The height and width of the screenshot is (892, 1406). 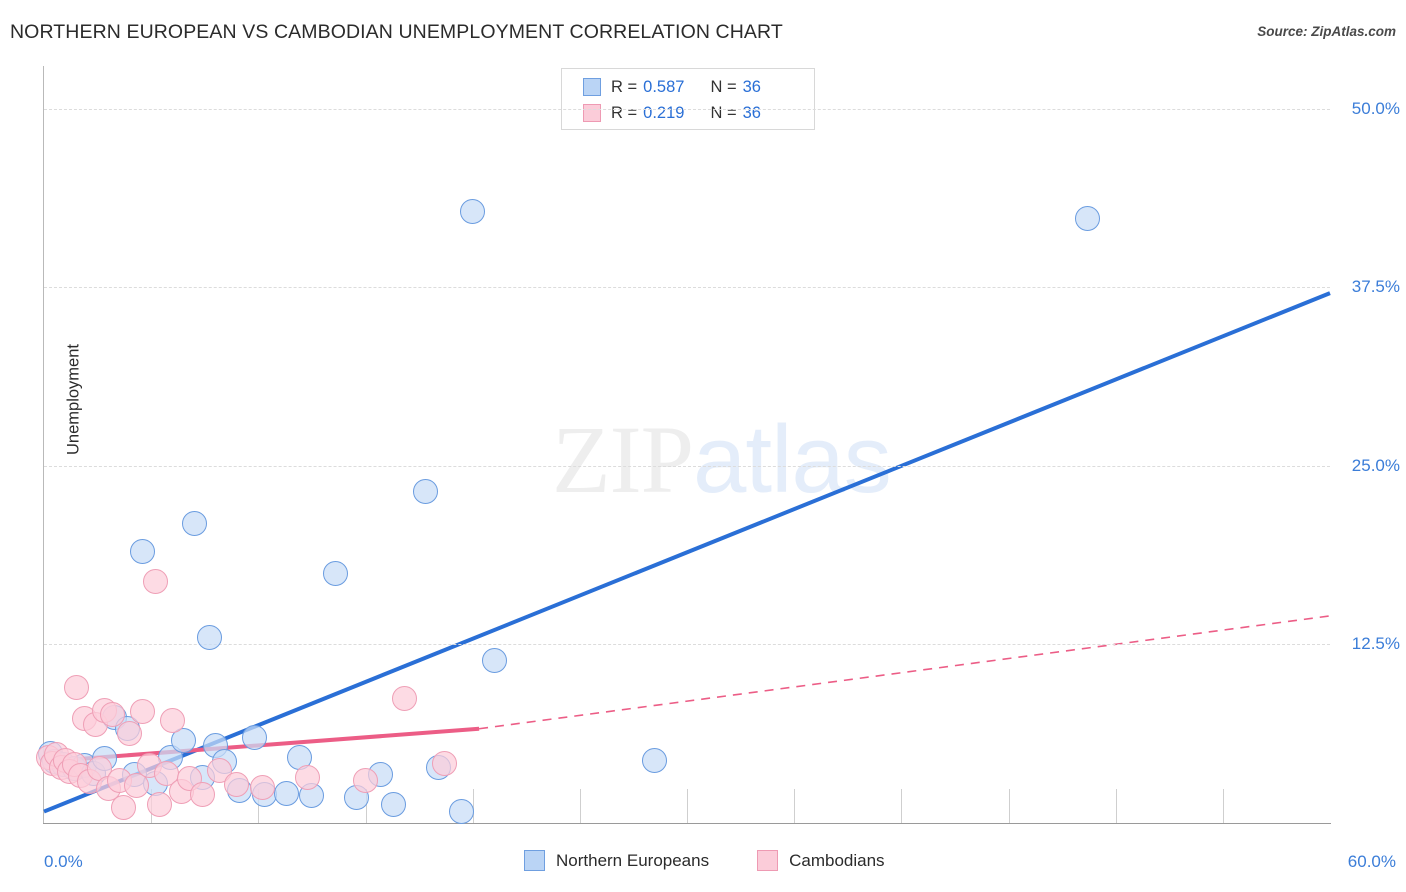 I want to click on n-value-pink: 36, so click(x=751, y=112).